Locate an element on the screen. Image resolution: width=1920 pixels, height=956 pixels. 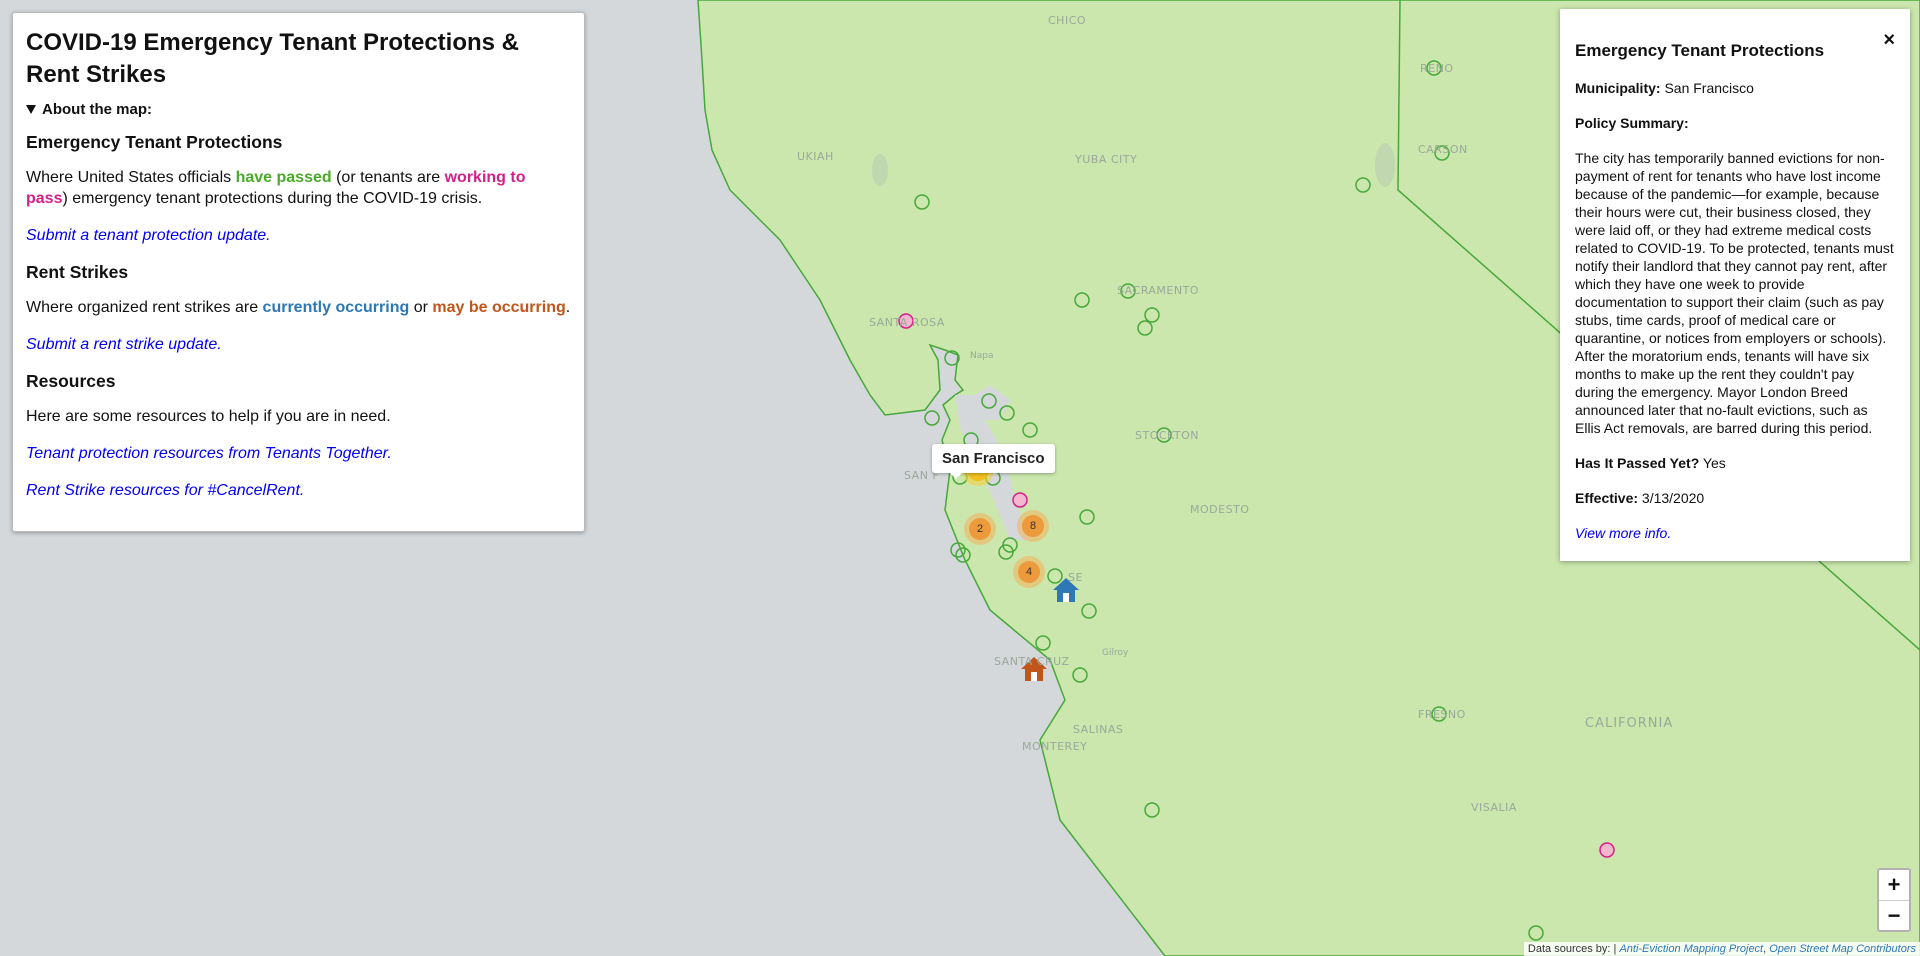
zoom-control: + − is located at coordinates (1894, 900).